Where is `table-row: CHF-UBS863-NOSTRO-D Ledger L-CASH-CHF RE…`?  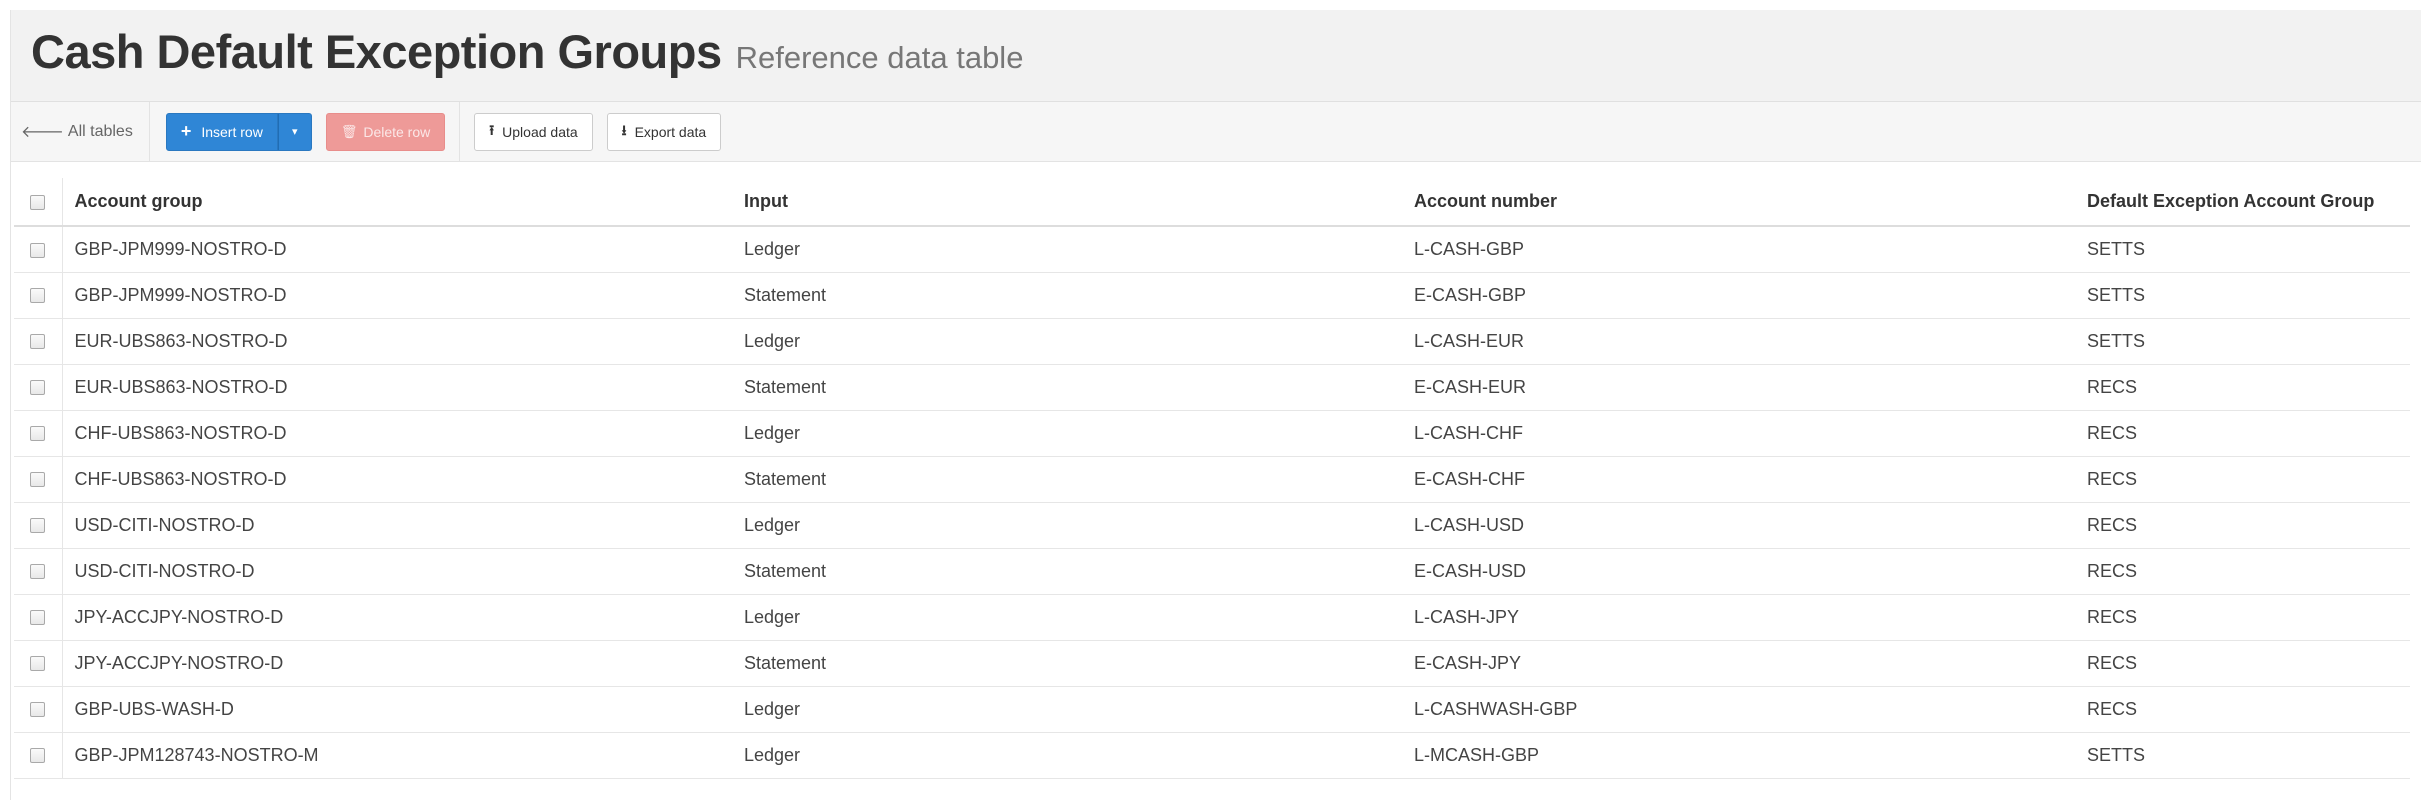 table-row: CHF-UBS863-NOSTRO-D Ledger L-CASH-CHF RE… is located at coordinates (1212, 433).